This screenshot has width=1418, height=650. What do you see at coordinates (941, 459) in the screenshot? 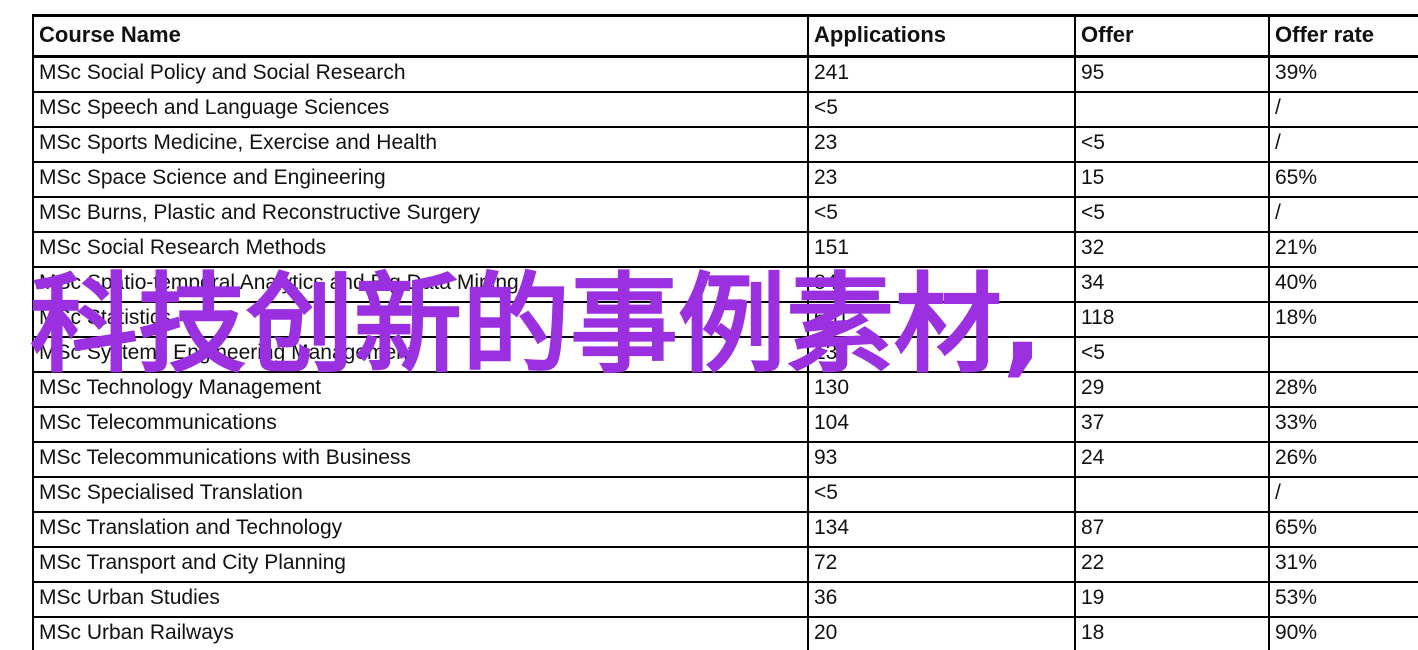
I see `cell-applications: 93` at bounding box center [941, 459].